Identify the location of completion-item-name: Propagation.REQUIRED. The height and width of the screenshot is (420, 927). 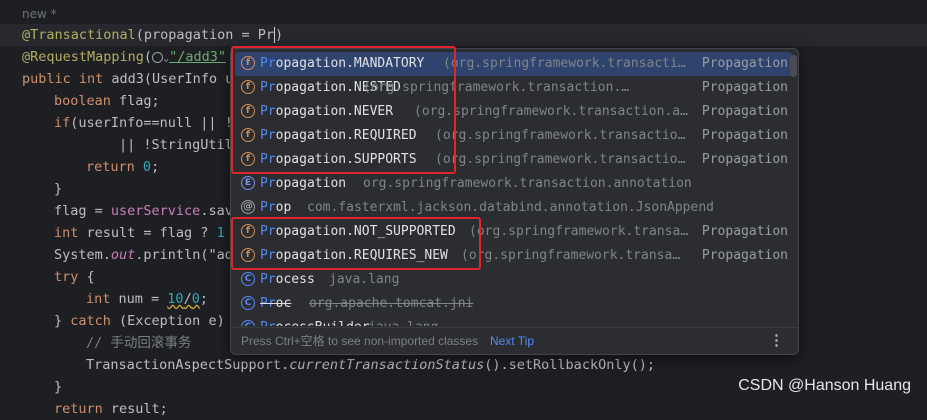
(338, 135).